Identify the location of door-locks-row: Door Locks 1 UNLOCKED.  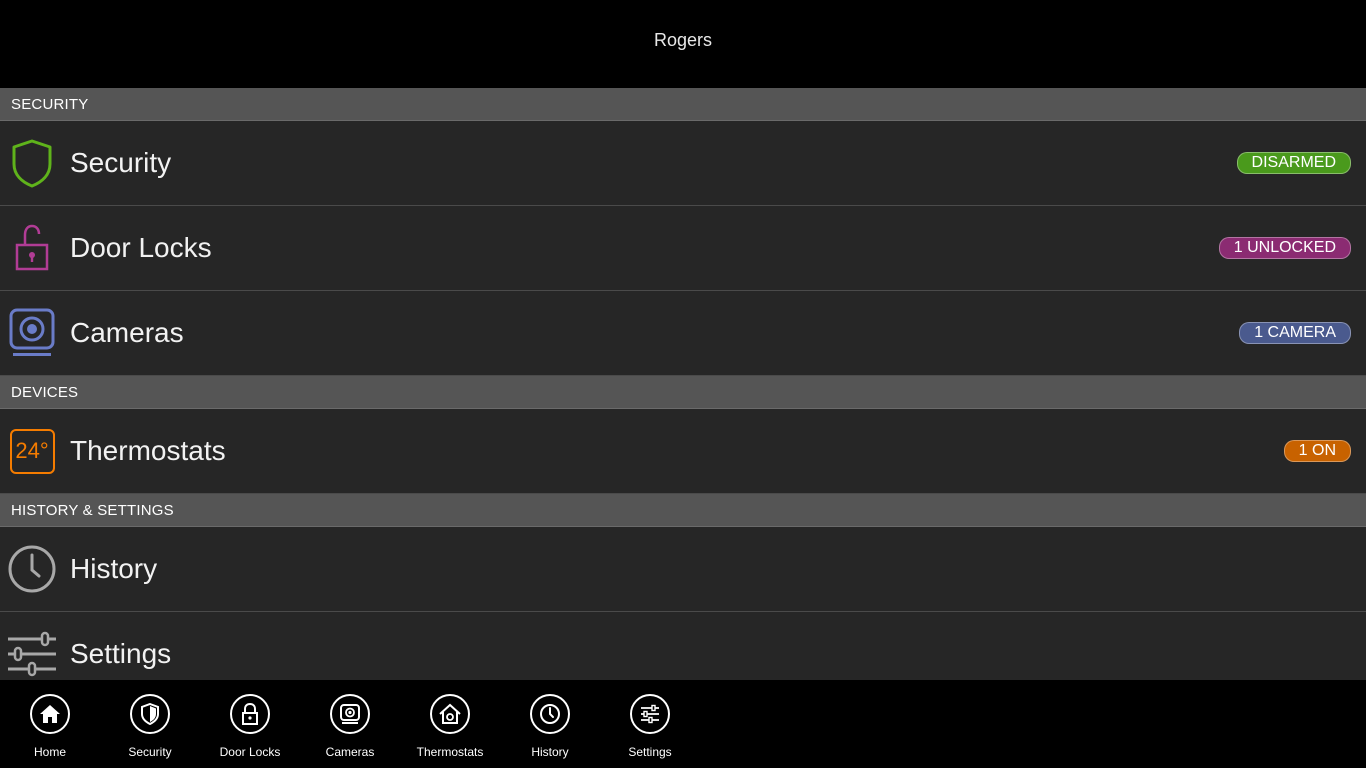
(683, 248).